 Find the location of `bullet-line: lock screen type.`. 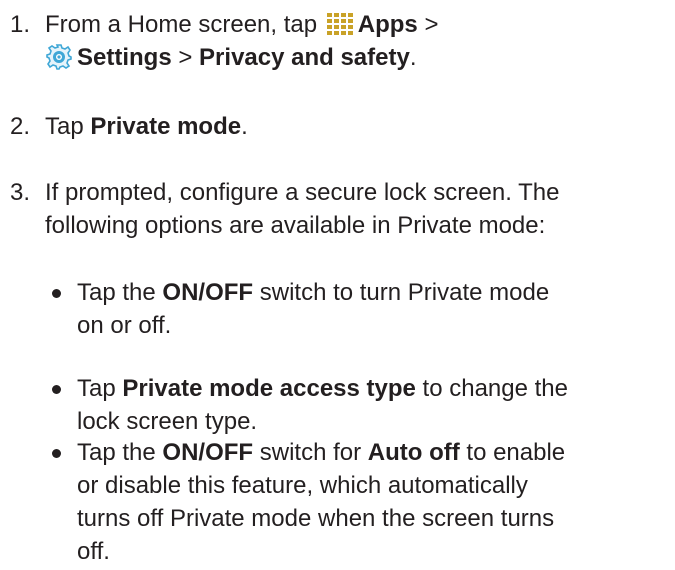

bullet-line: lock screen type. is located at coordinates (167, 421).